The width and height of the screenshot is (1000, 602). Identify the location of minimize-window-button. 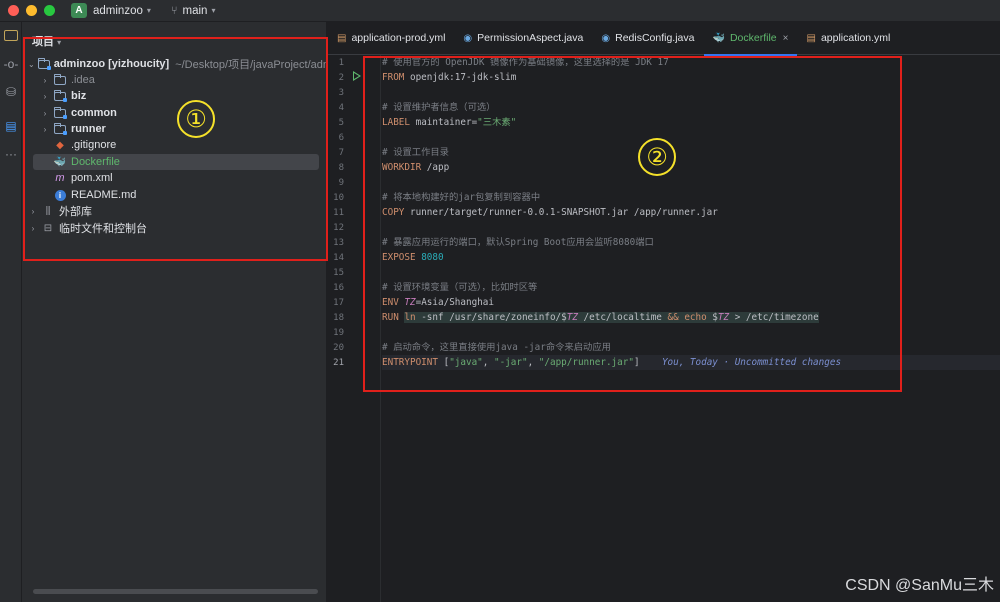
(31, 10).